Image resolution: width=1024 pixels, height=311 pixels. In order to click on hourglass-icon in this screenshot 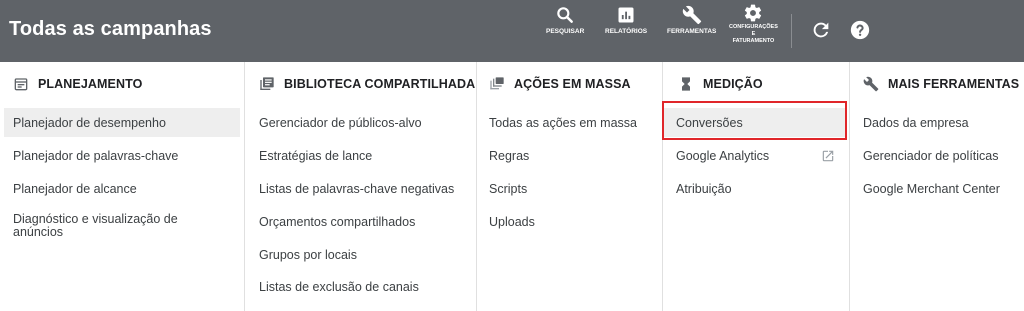, I will do `click(686, 84)`.